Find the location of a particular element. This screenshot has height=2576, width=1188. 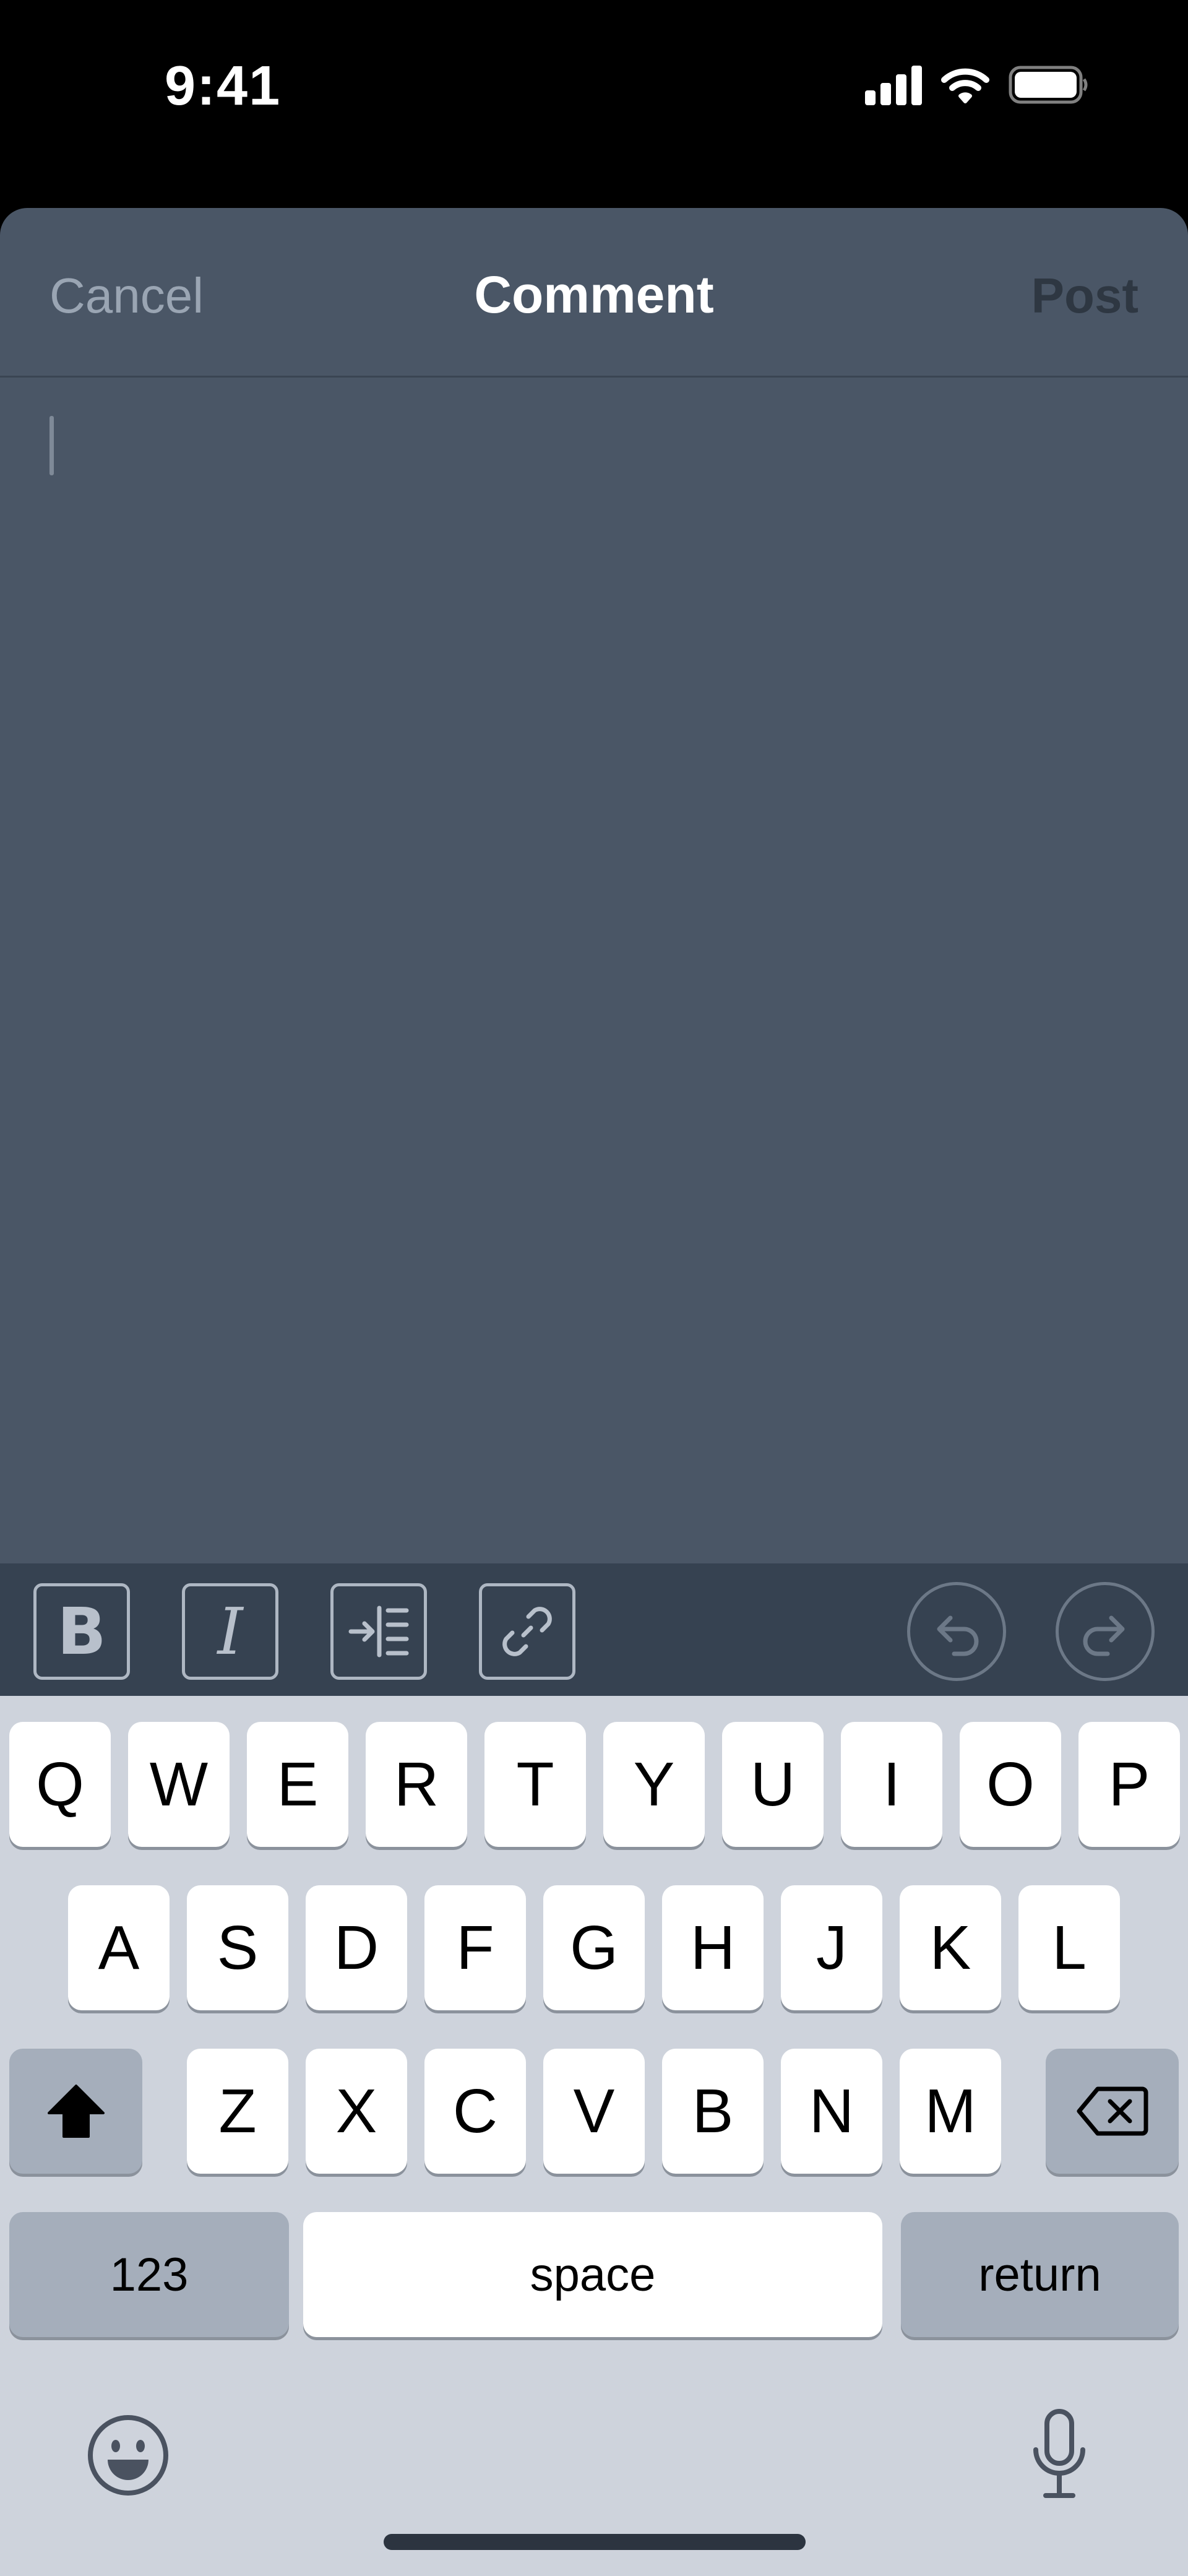

return-key: return is located at coordinates (1040, 2274).